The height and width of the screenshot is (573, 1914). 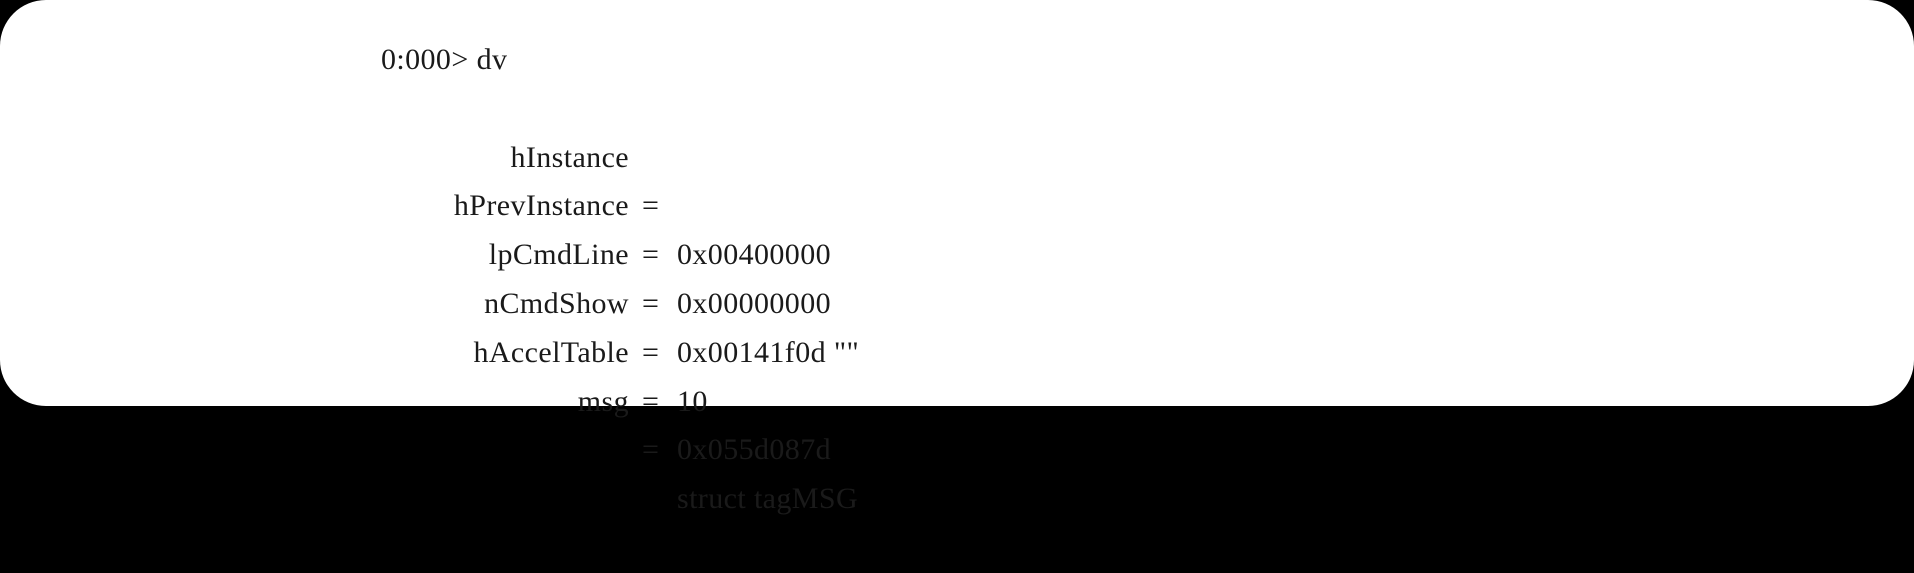 What do you see at coordinates (492, 59) in the screenshot?
I see `command-text: dv` at bounding box center [492, 59].